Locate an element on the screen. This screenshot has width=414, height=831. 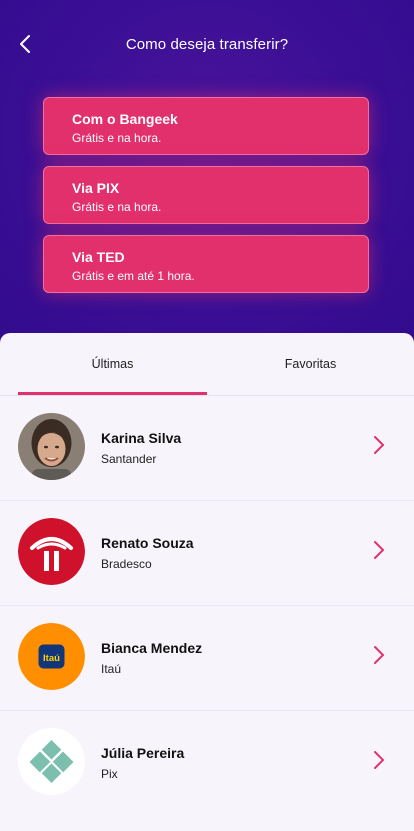
contact-row-karina: Karina Silva Santander is located at coordinates (207, 448).